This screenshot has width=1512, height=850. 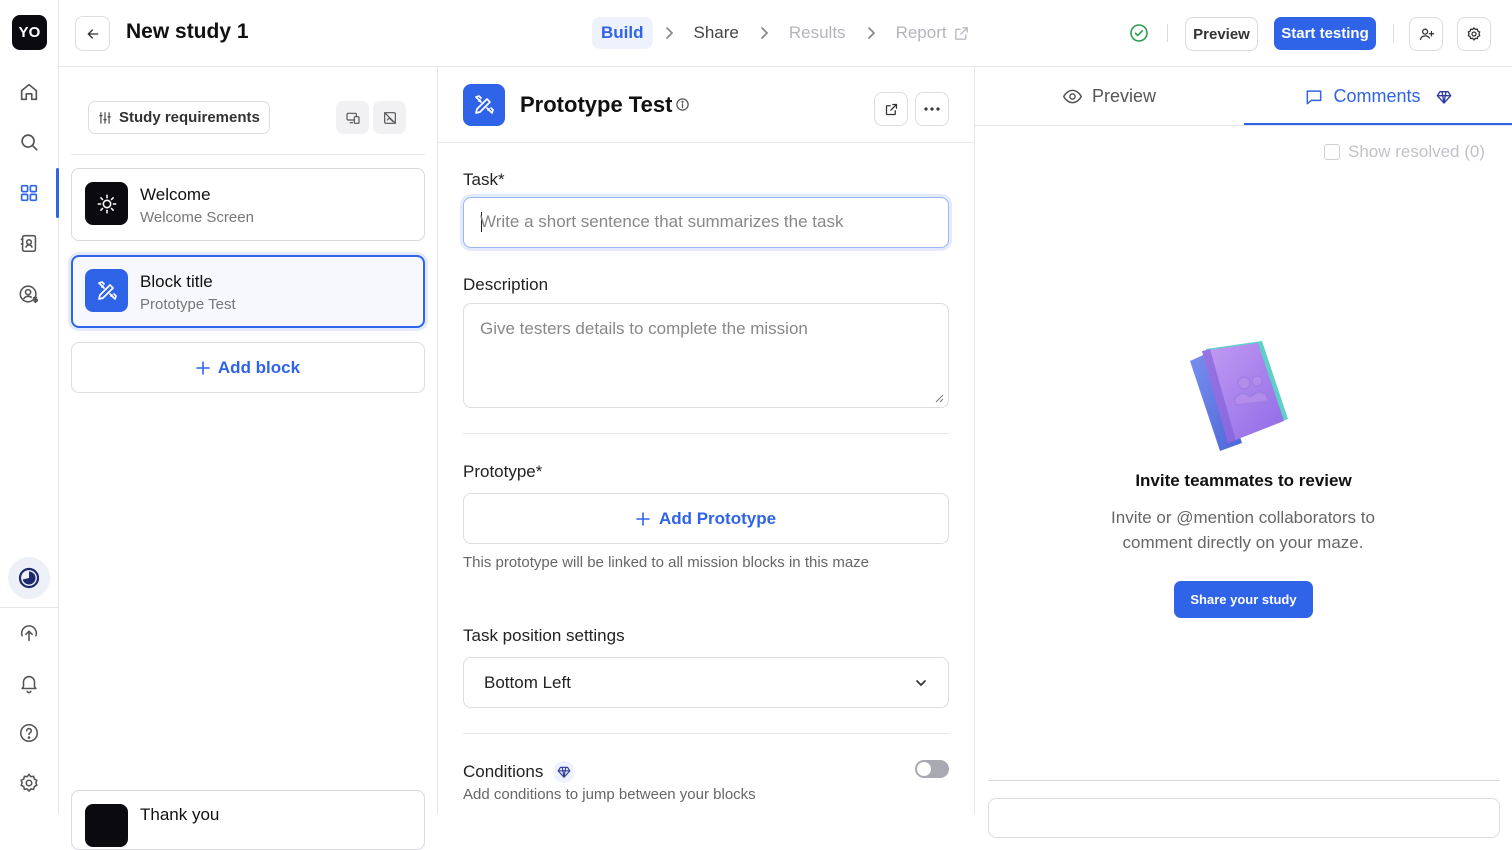 I want to click on study-requirements-button: Study requirements, so click(x=179, y=117).